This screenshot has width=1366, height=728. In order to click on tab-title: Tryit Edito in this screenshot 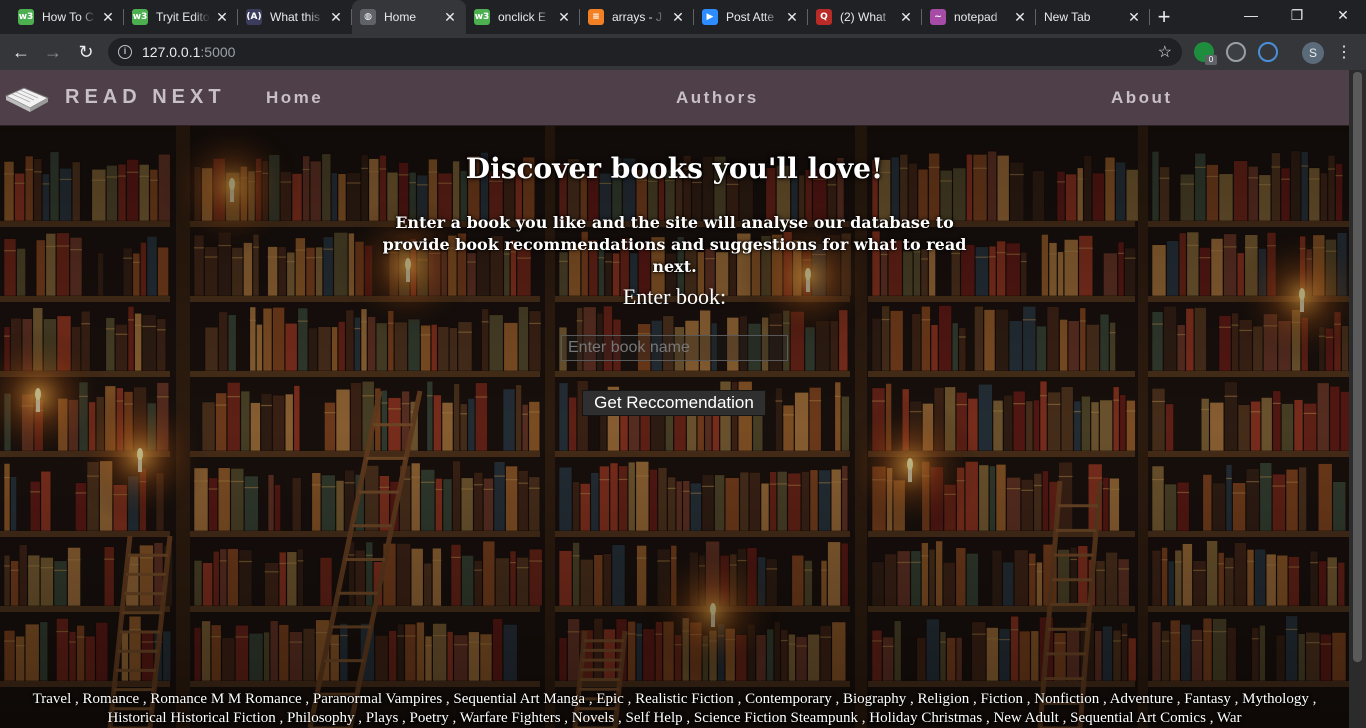, I will do `click(183, 17)`.